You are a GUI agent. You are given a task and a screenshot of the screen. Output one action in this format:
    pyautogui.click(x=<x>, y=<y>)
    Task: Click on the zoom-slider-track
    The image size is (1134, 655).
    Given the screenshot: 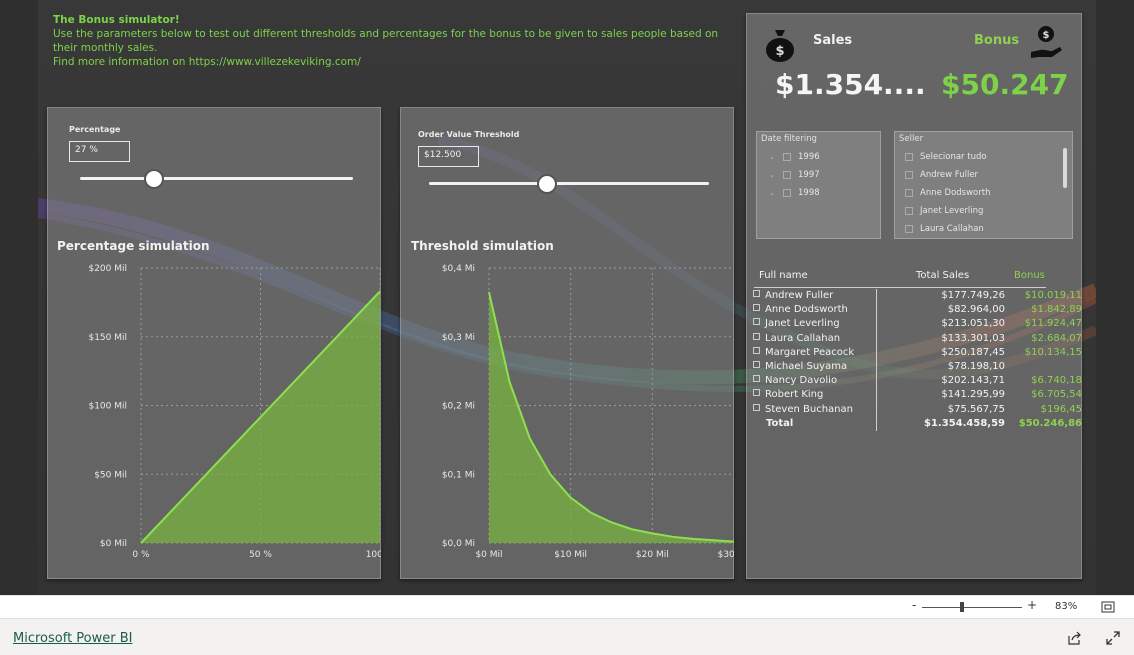 What is the action you would take?
    pyautogui.click(x=972, y=607)
    